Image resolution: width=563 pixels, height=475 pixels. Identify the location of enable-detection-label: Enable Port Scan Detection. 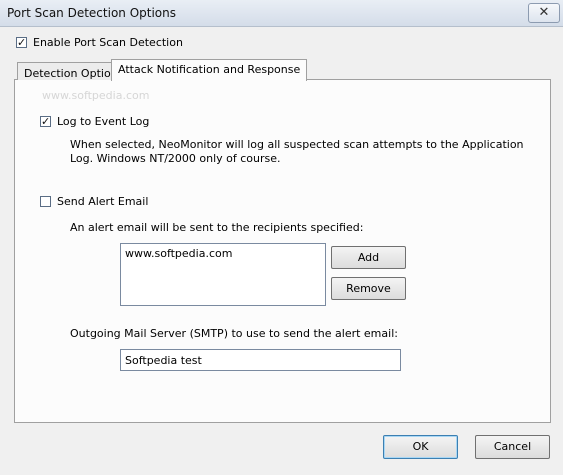
(108, 42).